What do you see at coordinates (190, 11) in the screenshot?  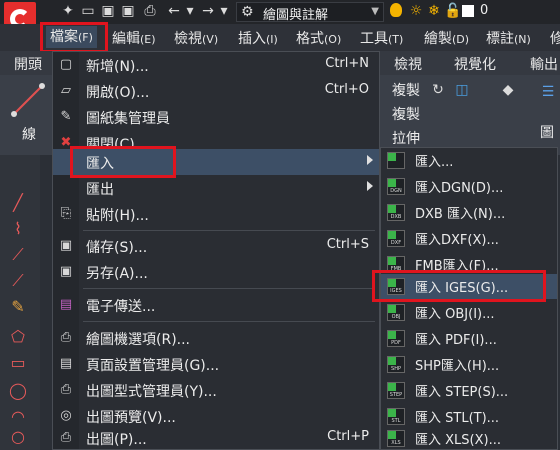 I see `undo-dropdown-icon: ▾` at bounding box center [190, 11].